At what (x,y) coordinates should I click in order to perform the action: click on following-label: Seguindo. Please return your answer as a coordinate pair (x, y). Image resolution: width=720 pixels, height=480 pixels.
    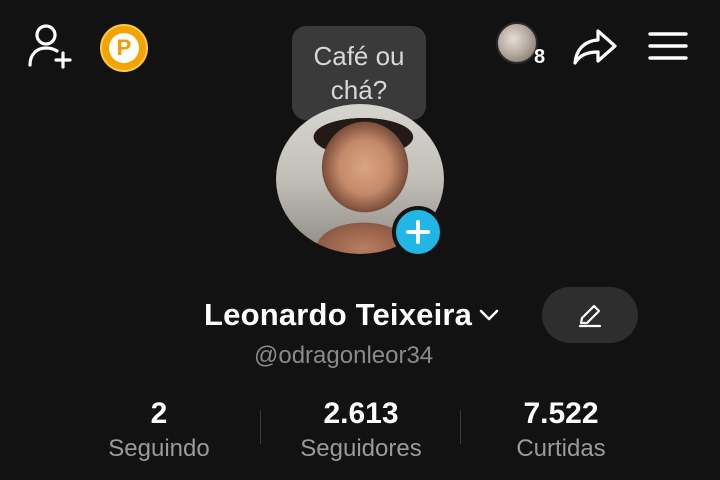
    Looking at the image, I should click on (159, 448).